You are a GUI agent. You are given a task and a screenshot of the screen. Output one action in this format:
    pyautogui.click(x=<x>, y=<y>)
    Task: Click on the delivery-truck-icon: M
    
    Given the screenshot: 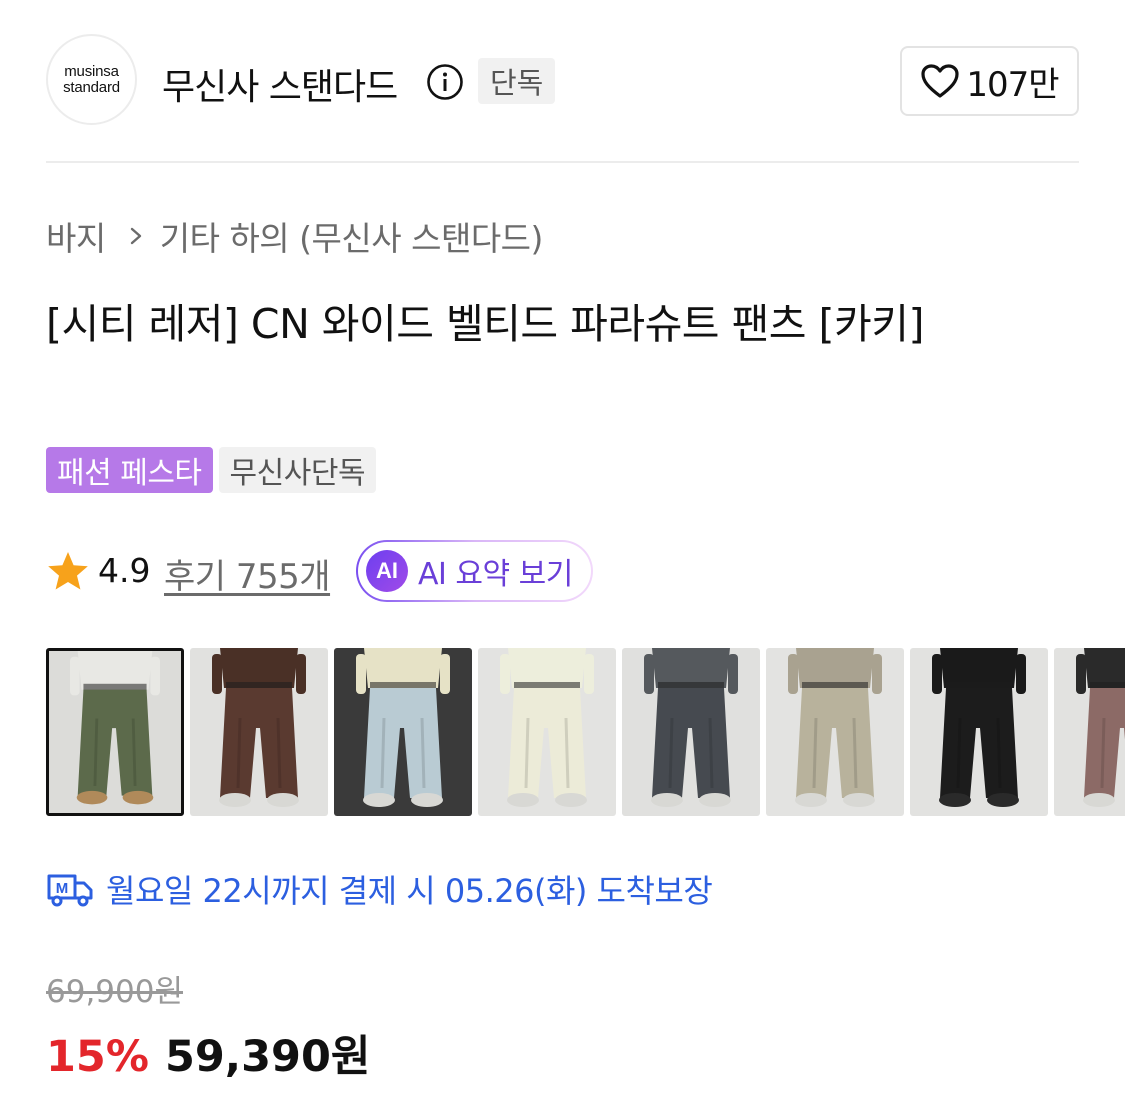 What is the action you would take?
    pyautogui.click(x=70, y=890)
    